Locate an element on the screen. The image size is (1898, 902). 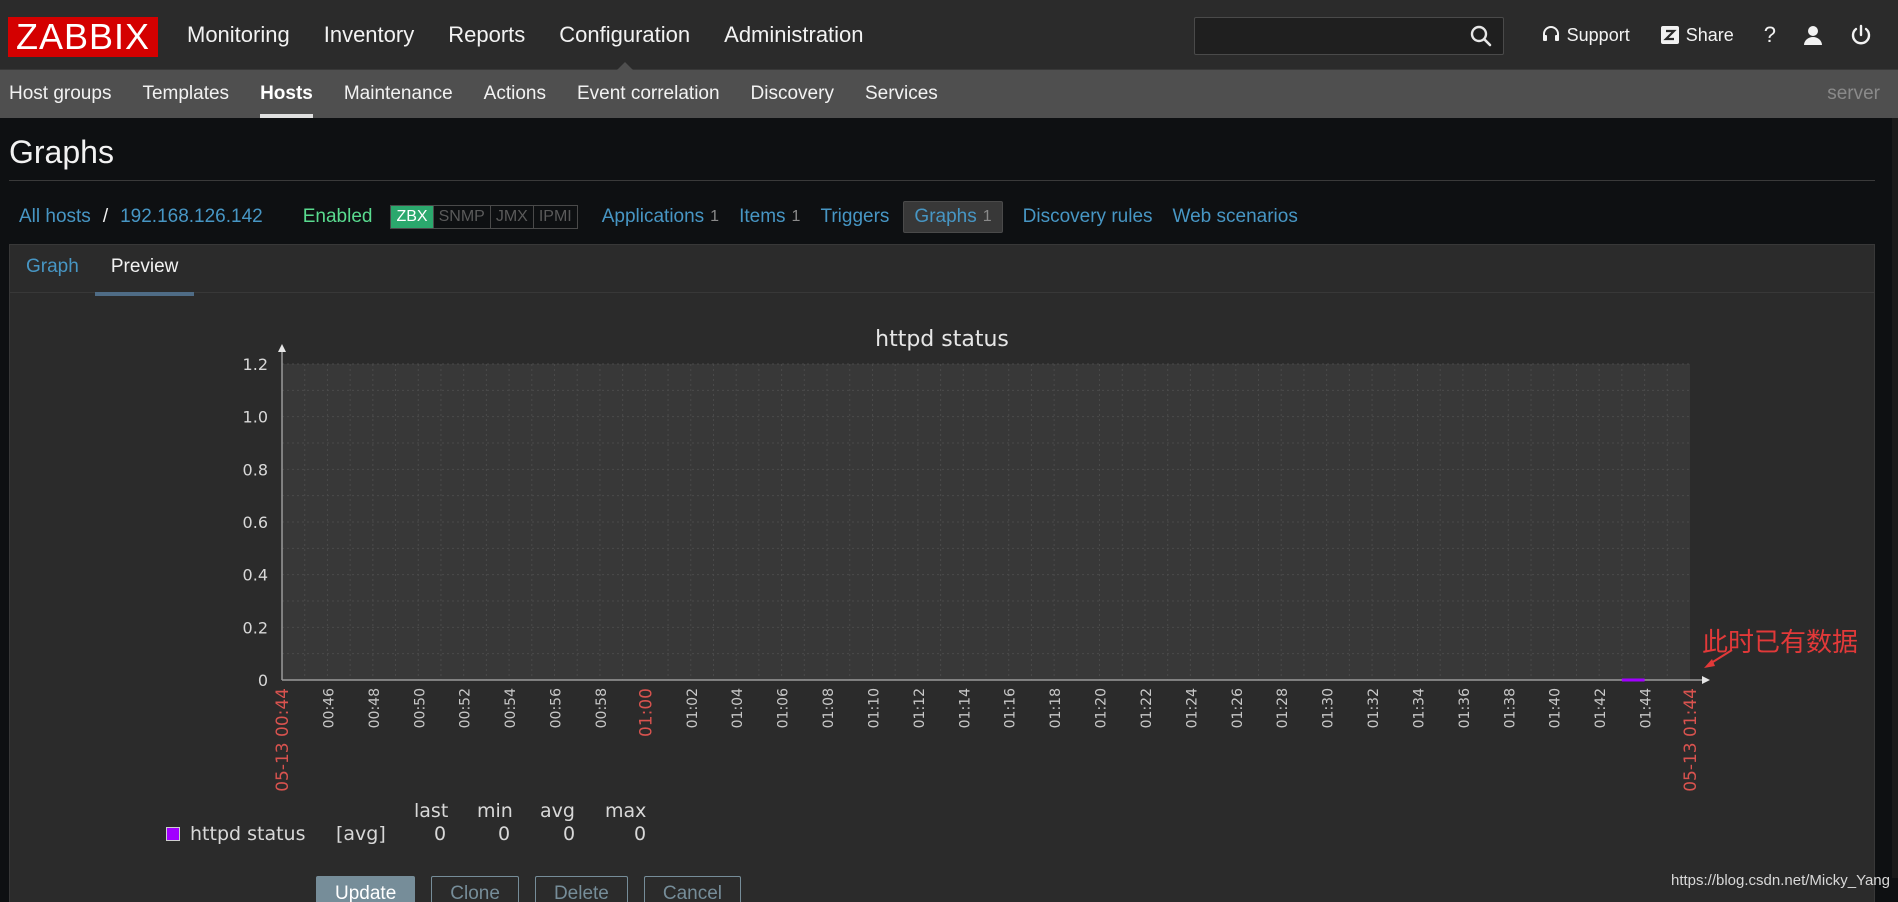
nav-administration: Administration is located at coordinates (793, 35).